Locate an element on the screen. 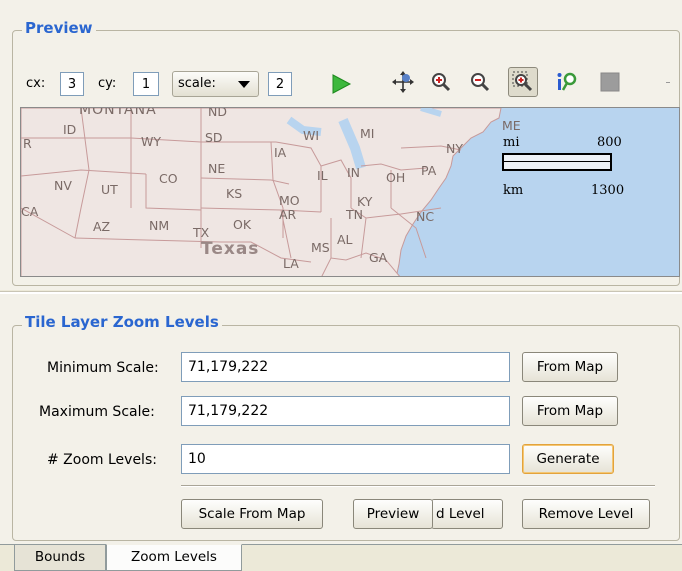 The width and height of the screenshot is (682, 571). map-label-co: CO is located at coordinates (168, 178).